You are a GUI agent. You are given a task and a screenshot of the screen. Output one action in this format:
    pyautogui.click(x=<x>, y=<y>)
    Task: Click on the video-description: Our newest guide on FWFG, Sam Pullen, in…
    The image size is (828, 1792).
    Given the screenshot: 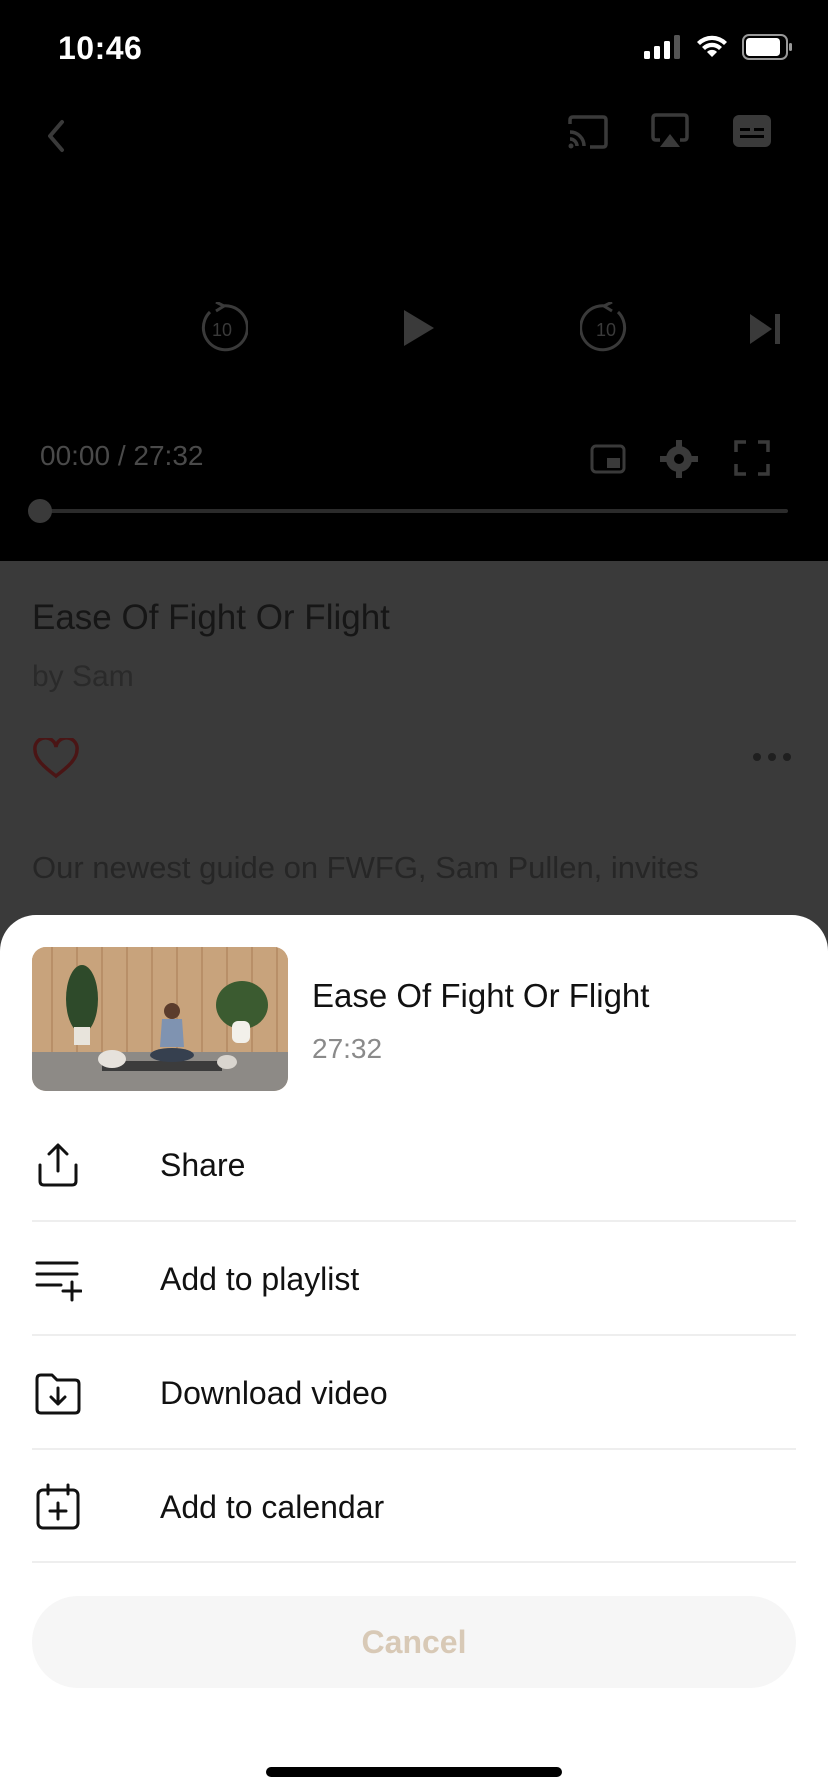 What is the action you would take?
    pyautogui.click(x=365, y=867)
    